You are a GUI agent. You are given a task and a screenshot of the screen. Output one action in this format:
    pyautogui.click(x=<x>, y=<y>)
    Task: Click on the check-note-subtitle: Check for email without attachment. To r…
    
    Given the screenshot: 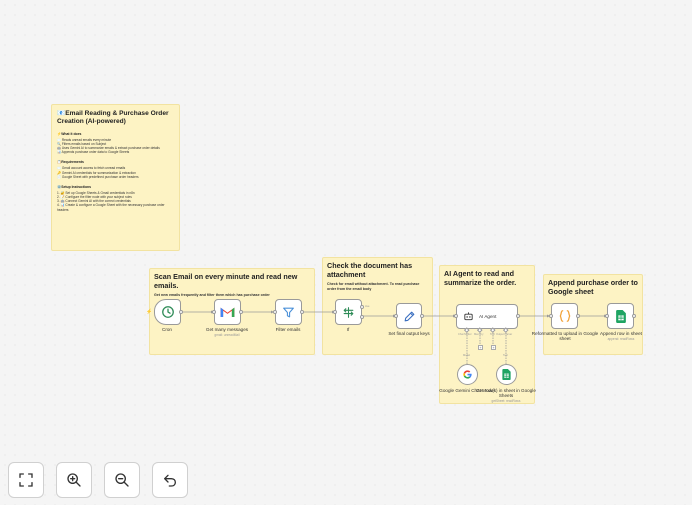 What is the action you would take?
    pyautogui.click(x=373, y=286)
    